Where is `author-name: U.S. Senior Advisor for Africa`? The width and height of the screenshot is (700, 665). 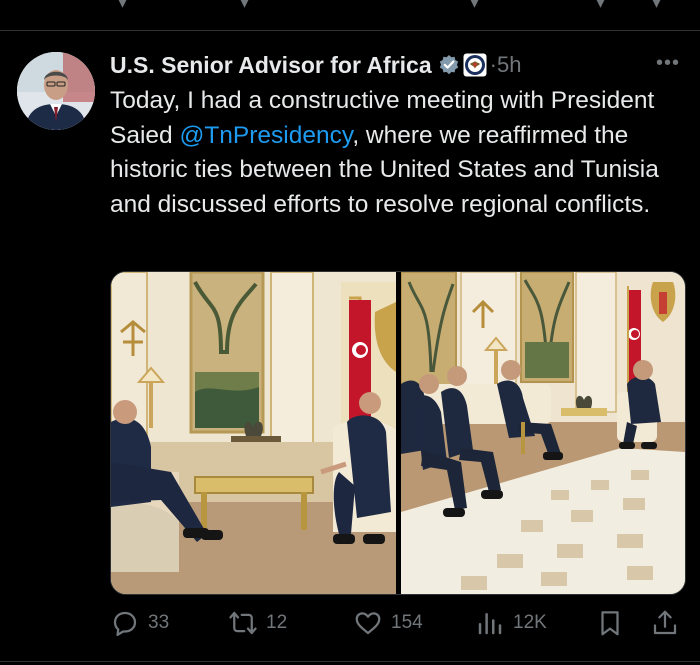
author-name: U.S. Senior Advisor for Africa is located at coordinates (271, 65).